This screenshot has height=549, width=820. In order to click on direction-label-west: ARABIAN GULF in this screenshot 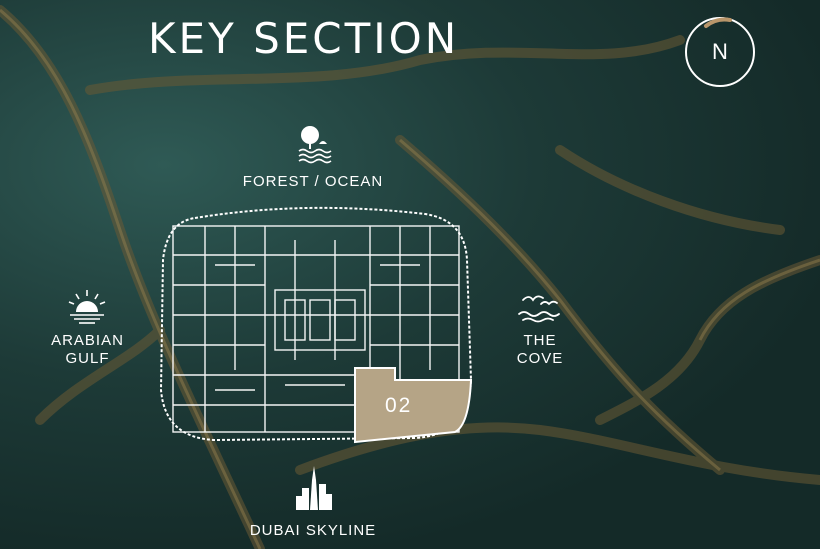, I will do `click(87, 350)`.